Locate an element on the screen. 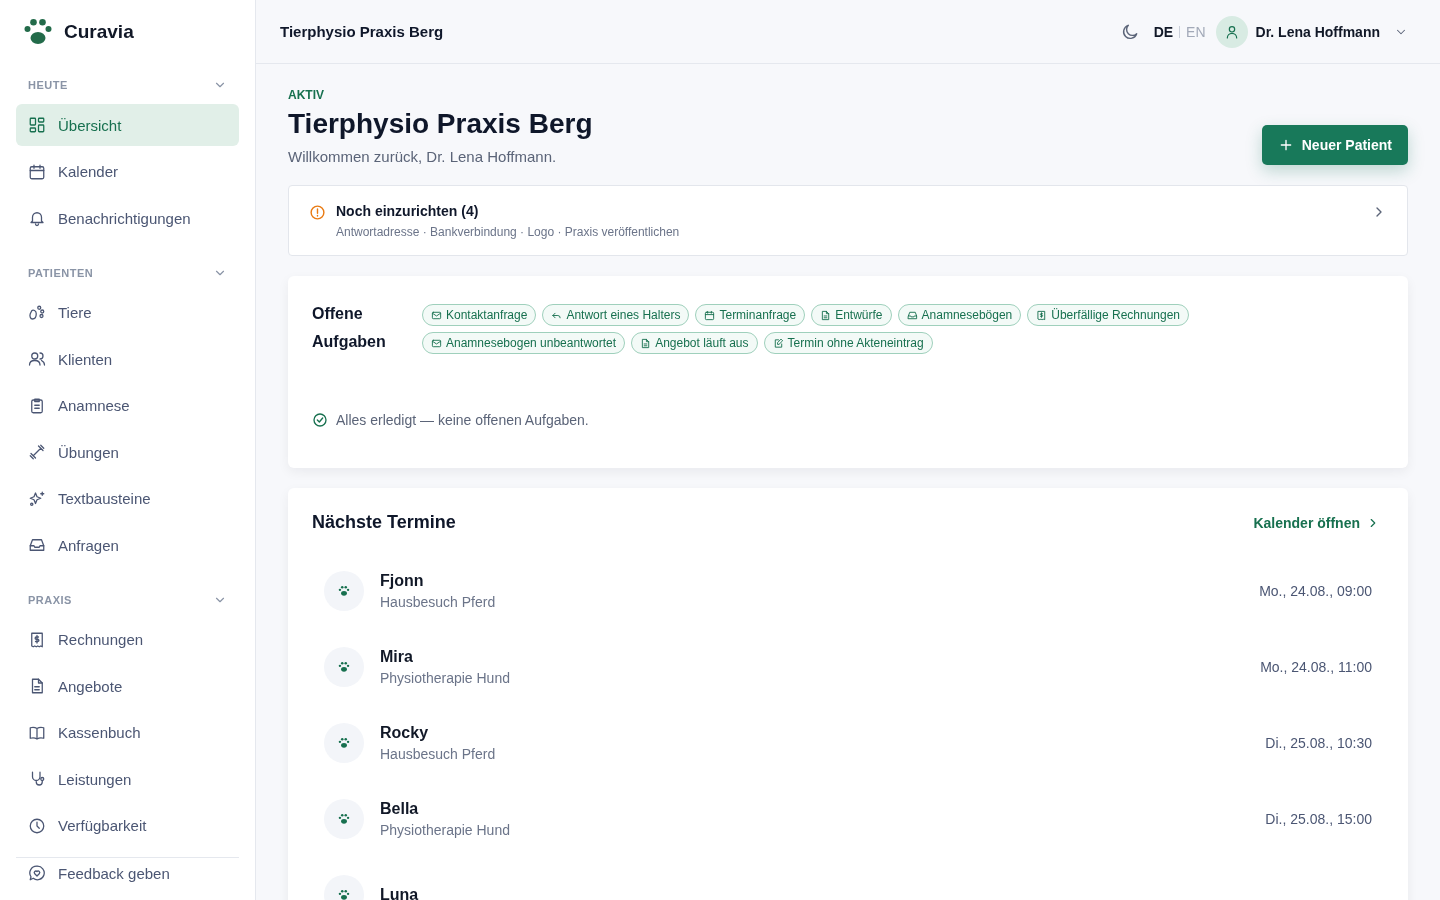 The height and width of the screenshot is (900, 1440). filter-chip: Anamnesebogen unbeantwortet is located at coordinates (524, 343).